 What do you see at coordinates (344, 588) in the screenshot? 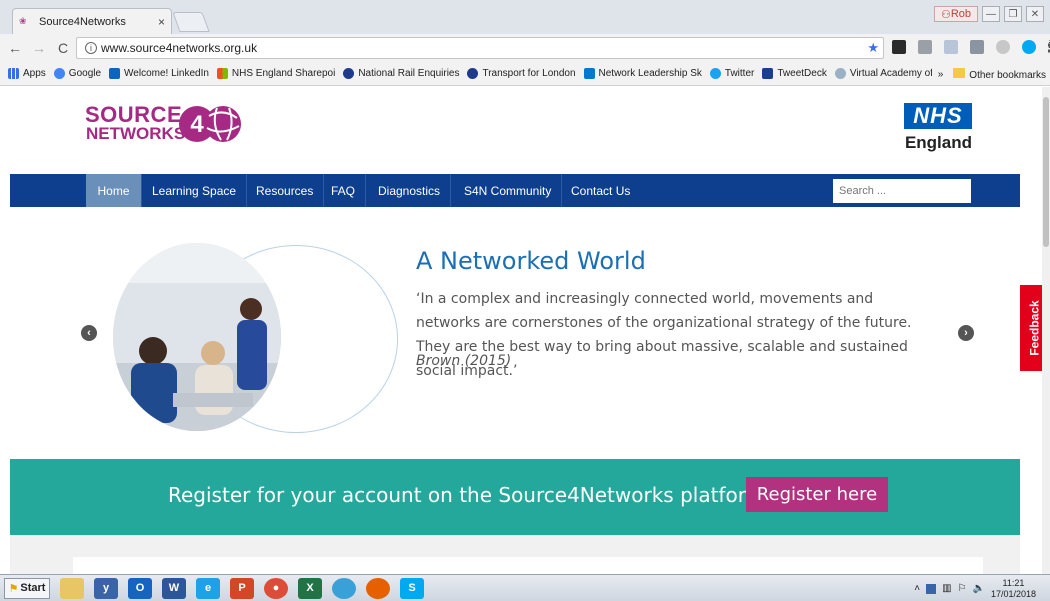
I see `network-app-icon` at bounding box center [344, 588].